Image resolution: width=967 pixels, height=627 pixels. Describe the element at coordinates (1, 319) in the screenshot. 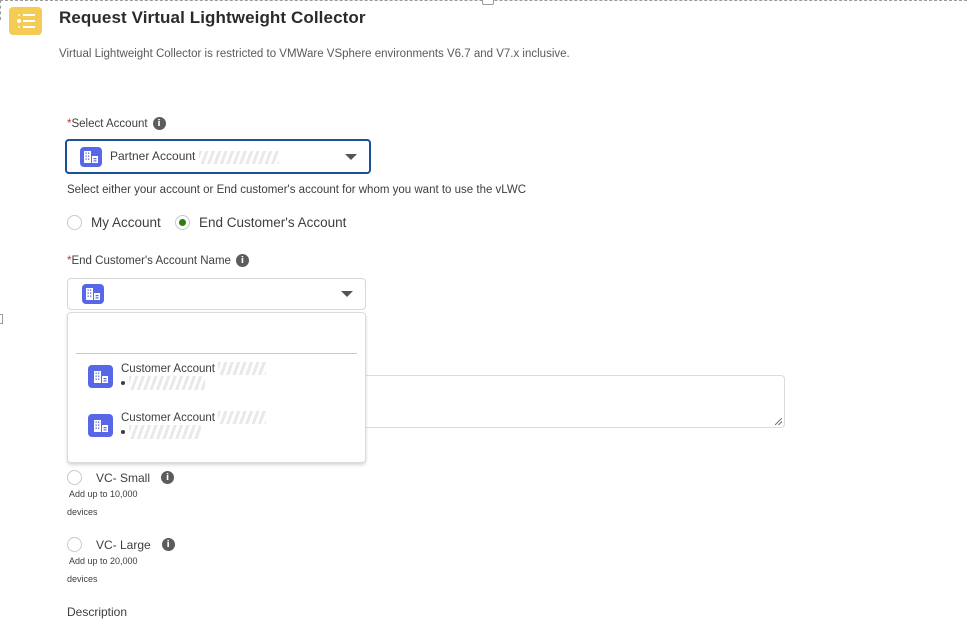

I see `resize-handle-left` at that location.